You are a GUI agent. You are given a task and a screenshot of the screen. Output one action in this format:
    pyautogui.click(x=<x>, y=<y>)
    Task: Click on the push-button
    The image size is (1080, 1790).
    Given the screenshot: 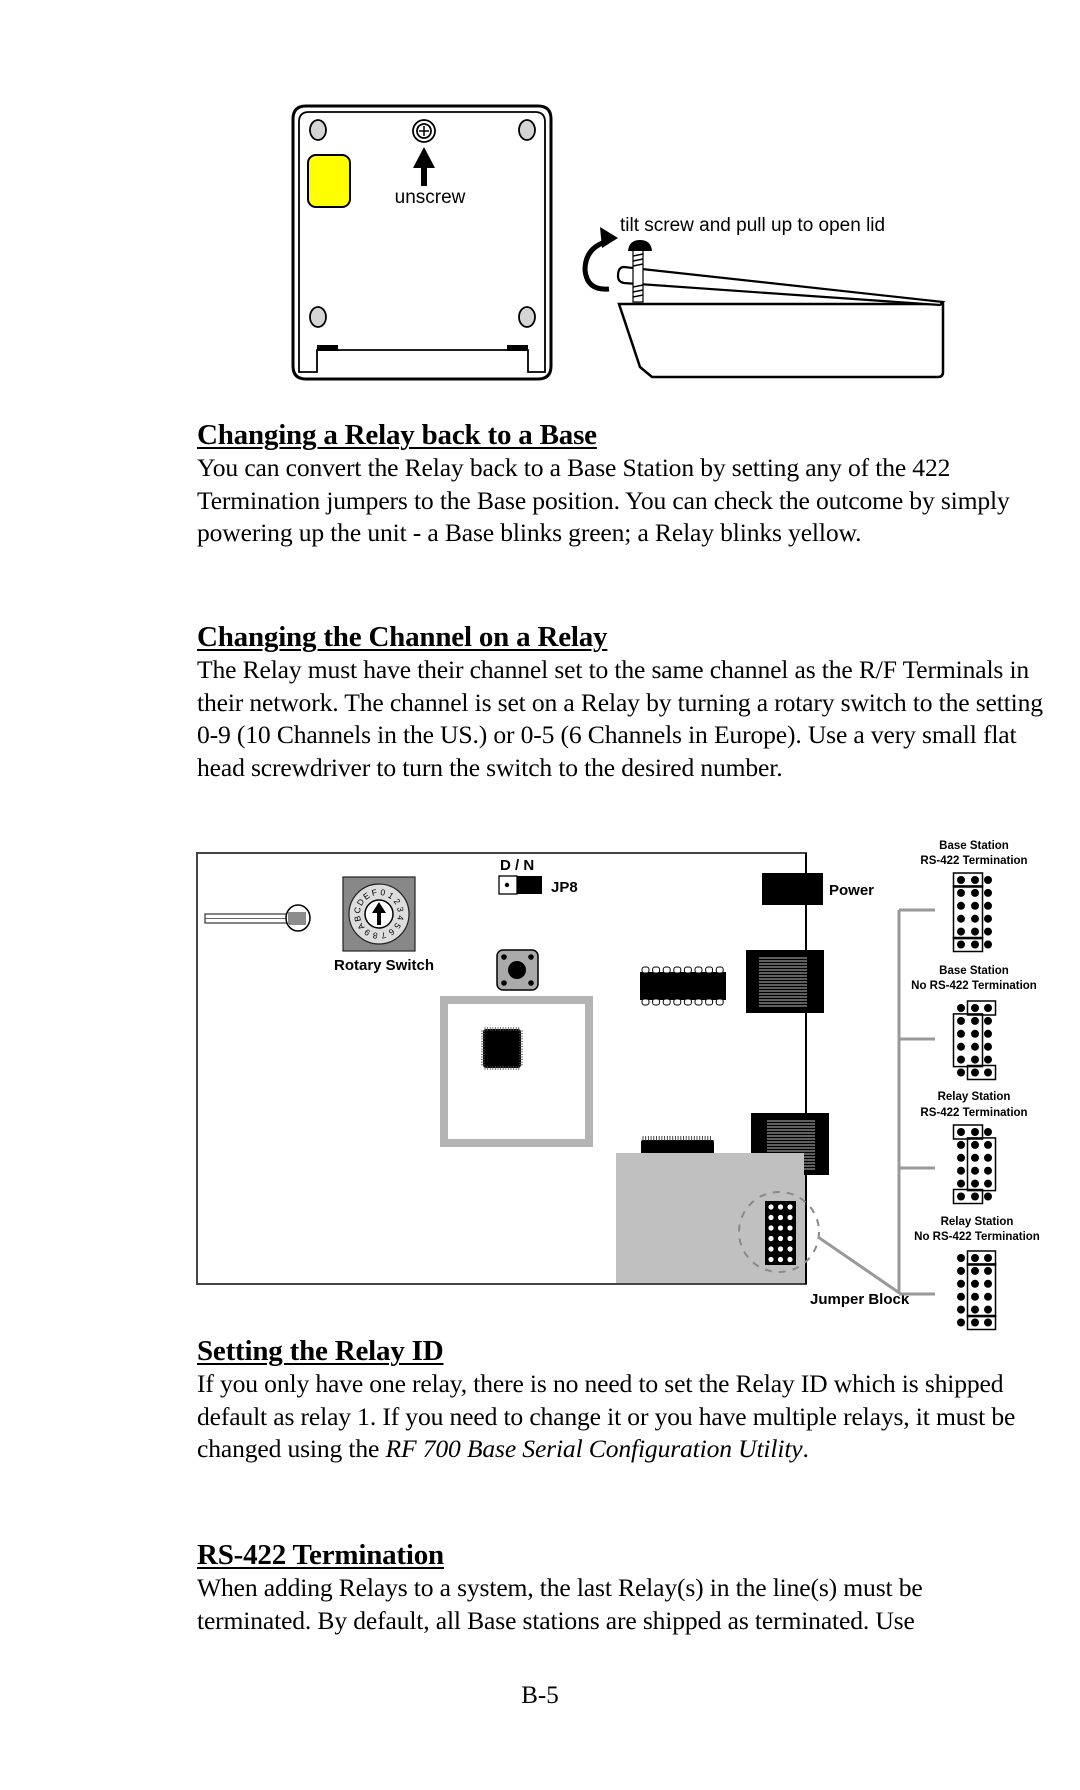 What is the action you would take?
    pyautogui.click(x=517, y=970)
    